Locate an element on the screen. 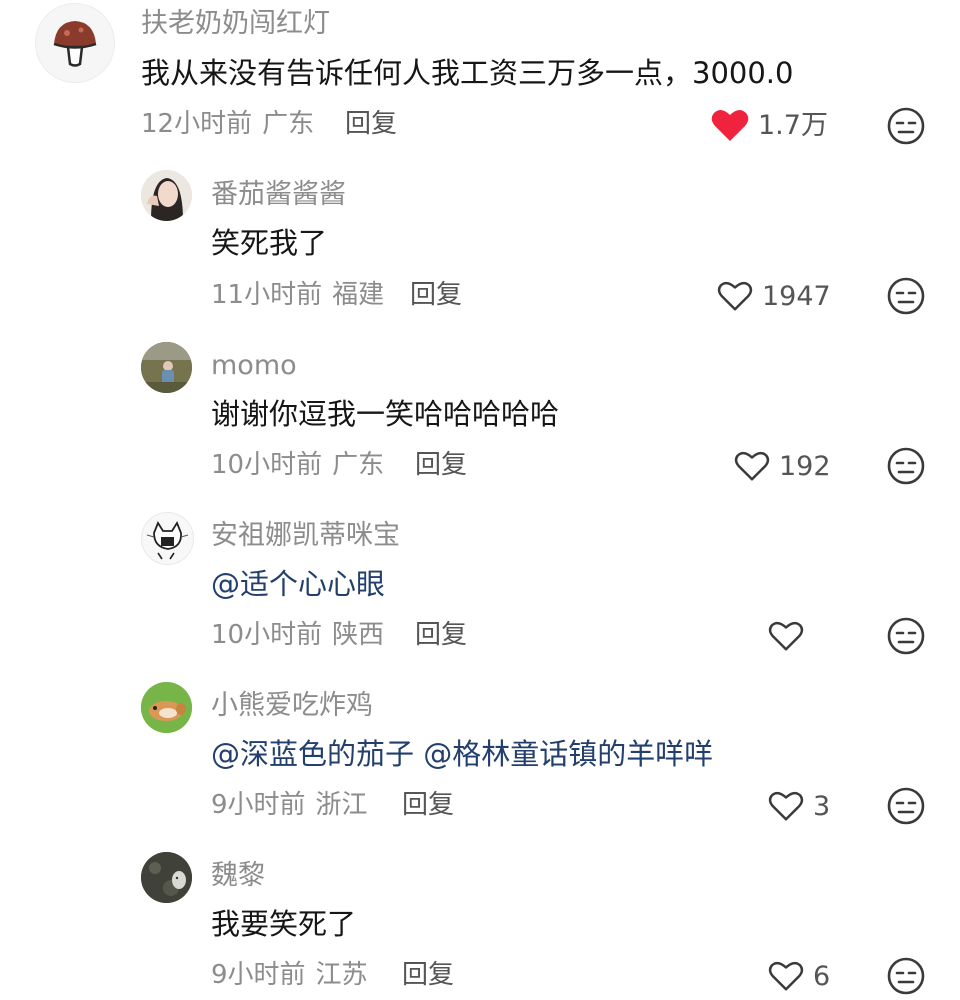 The image size is (960, 1000). username: momo is located at coordinates (254, 365).